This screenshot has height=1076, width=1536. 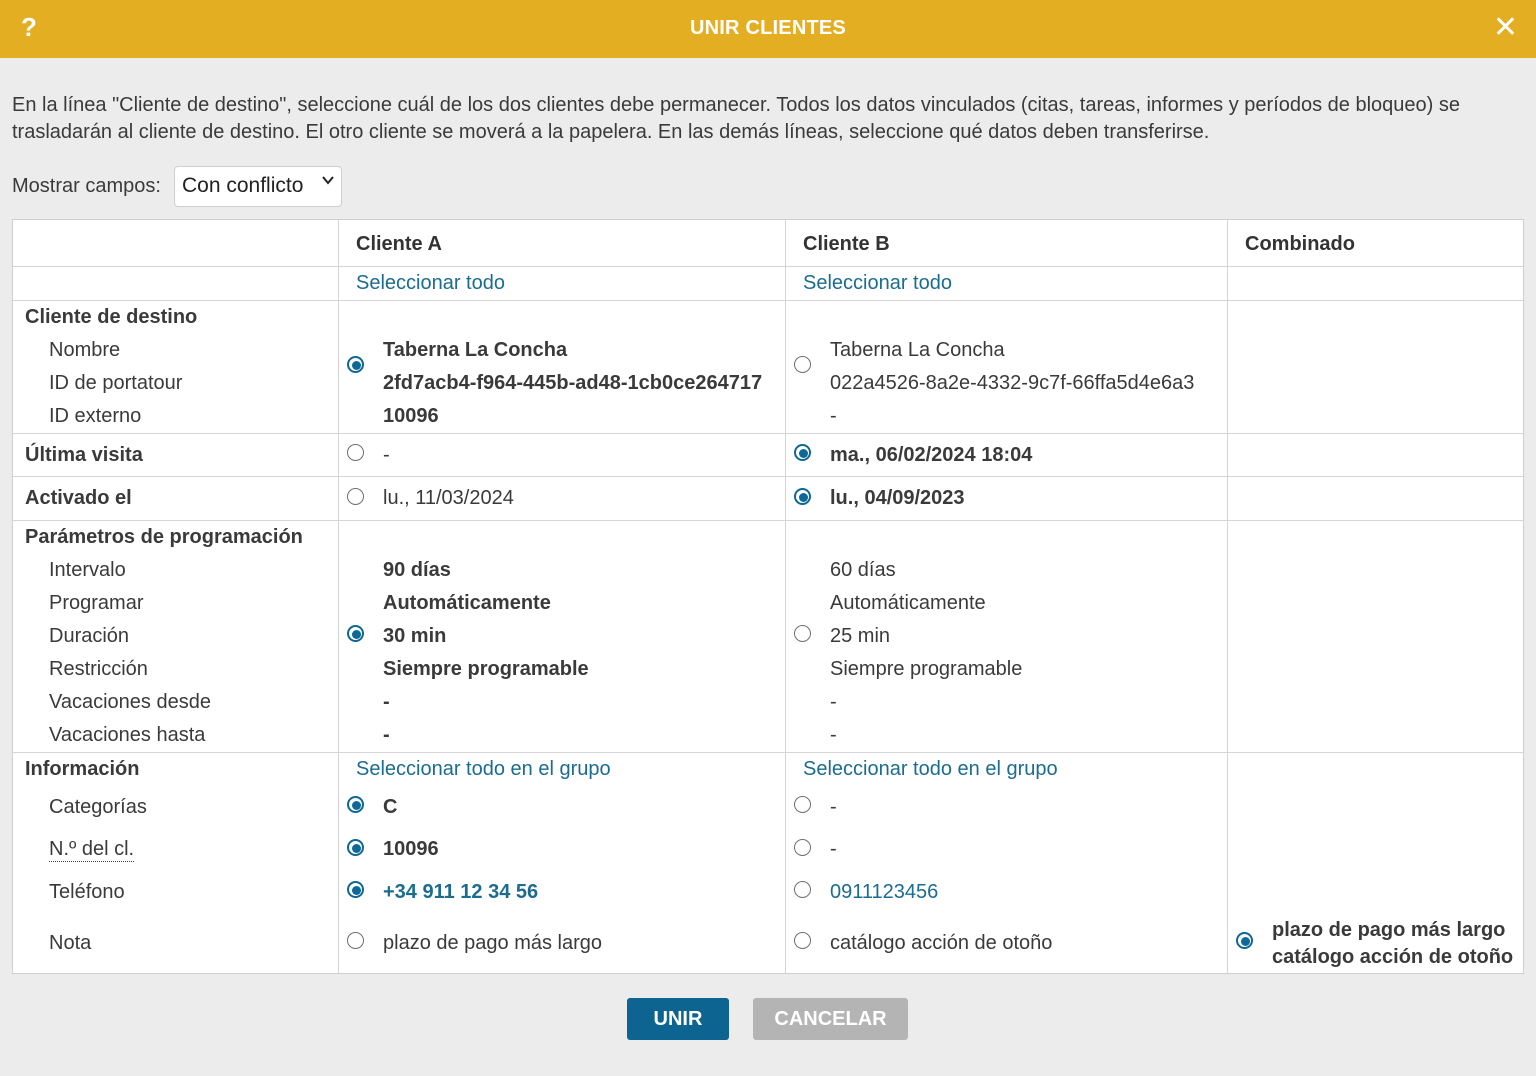 What do you see at coordinates (917, 350) in the screenshot?
I see `target-b-name: Taberna La Concha` at bounding box center [917, 350].